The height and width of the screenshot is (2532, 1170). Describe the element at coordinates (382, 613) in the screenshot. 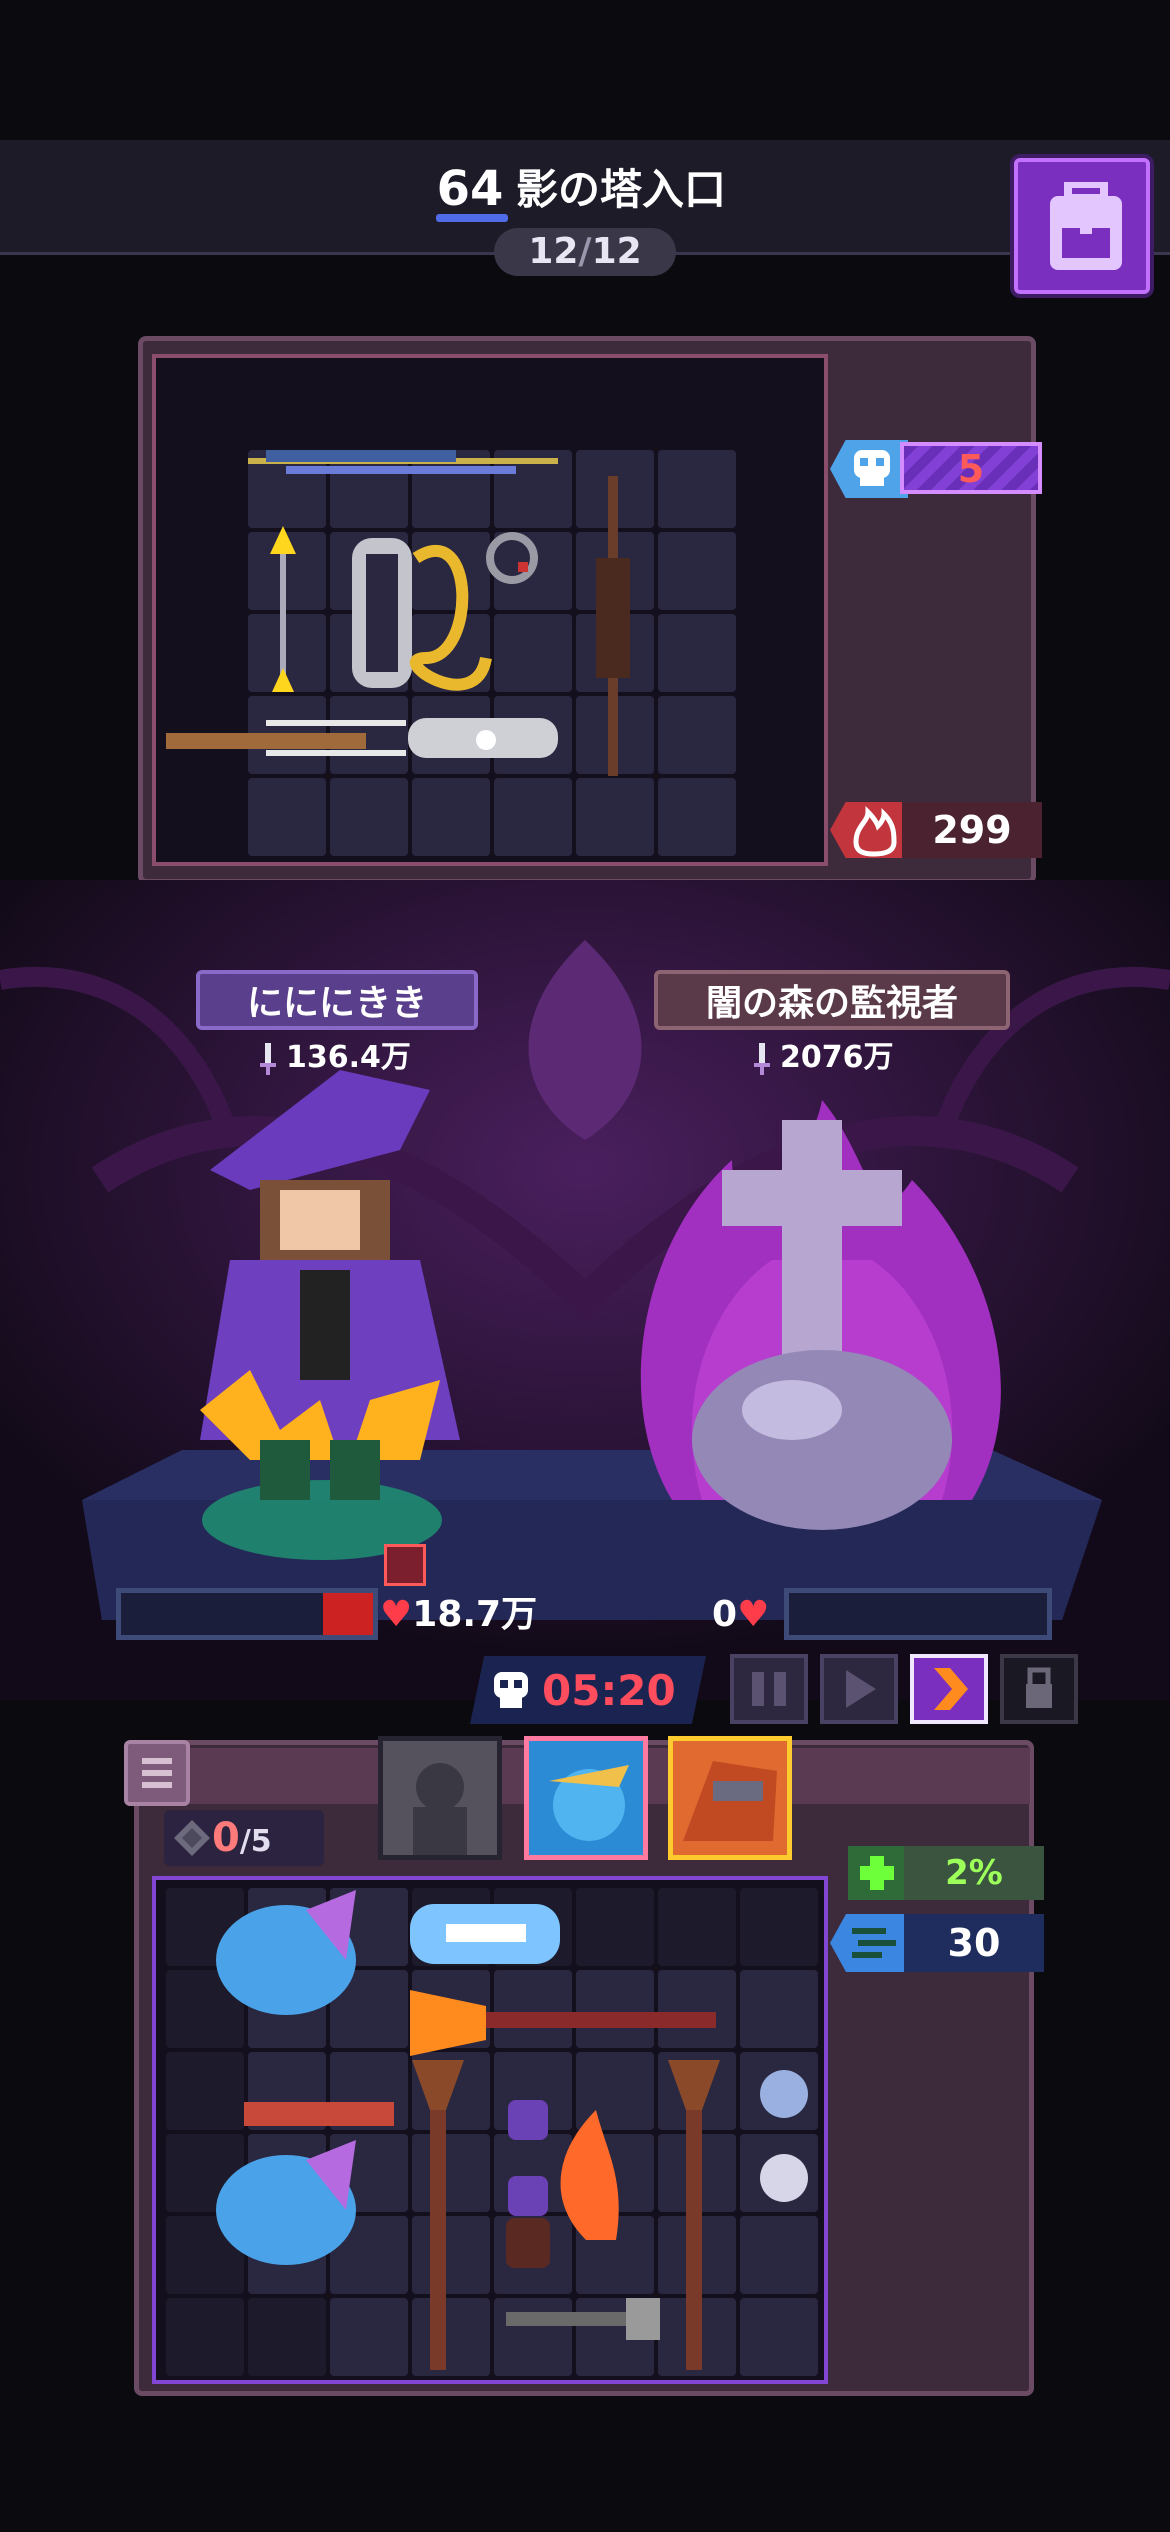

I see `saw-blade-item` at that location.